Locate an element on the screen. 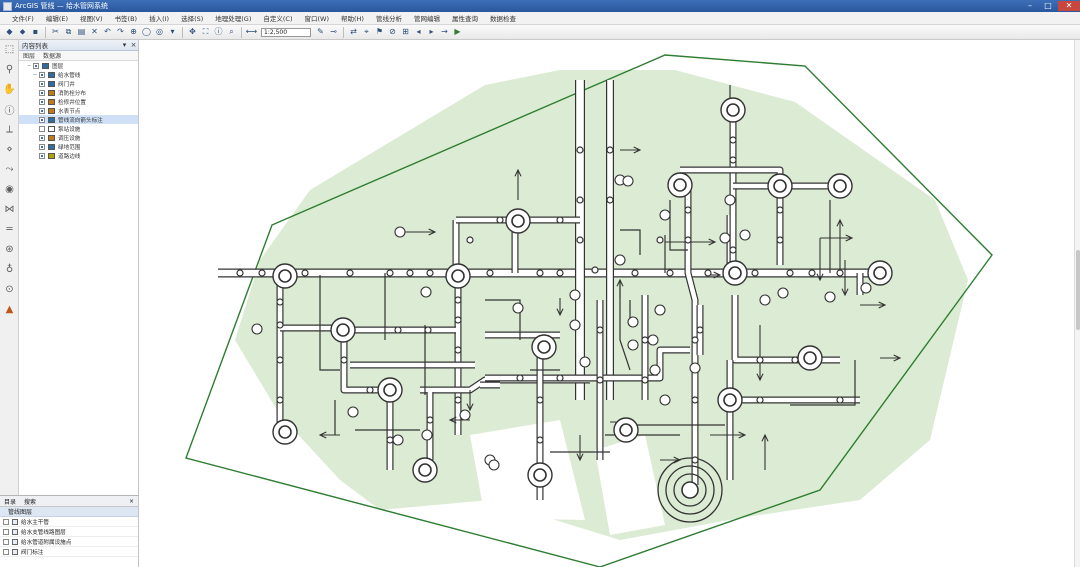  barrier-icon: ⊘ is located at coordinates (392, 32).